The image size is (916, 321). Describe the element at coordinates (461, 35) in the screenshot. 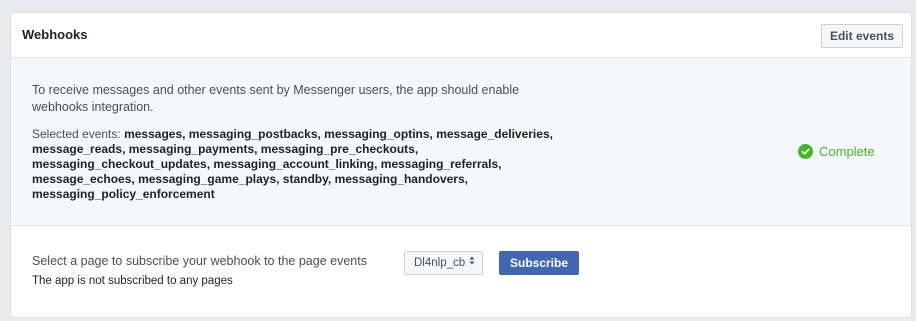

I see `panel-header: Webhooks Edit events` at that location.